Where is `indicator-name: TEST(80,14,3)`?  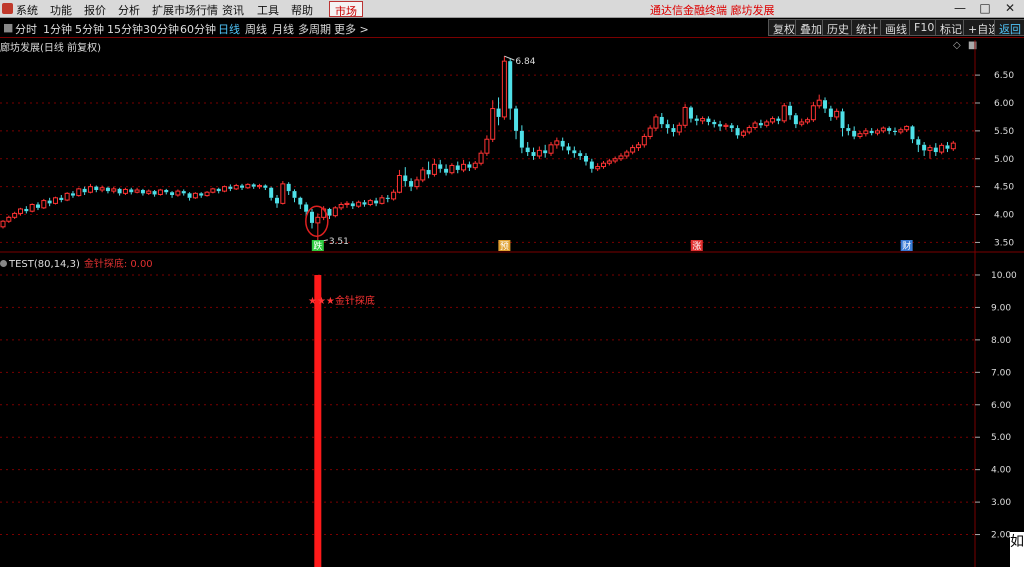
indicator-name: TEST(80,14,3) is located at coordinates (44, 264).